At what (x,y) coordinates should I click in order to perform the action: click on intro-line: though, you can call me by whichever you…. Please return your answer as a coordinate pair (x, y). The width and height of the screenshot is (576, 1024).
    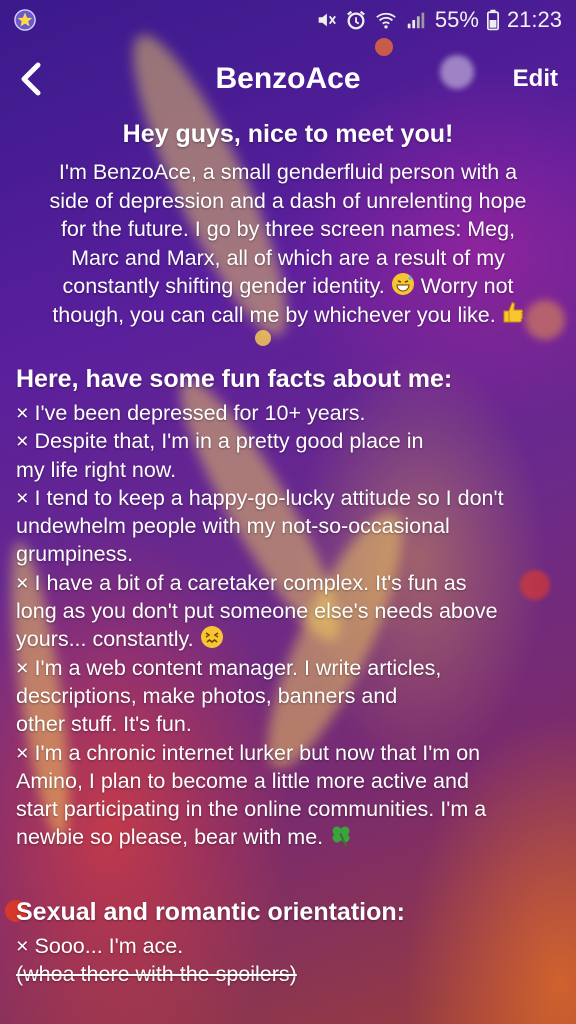
    Looking at the image, I should click on (288, 315).